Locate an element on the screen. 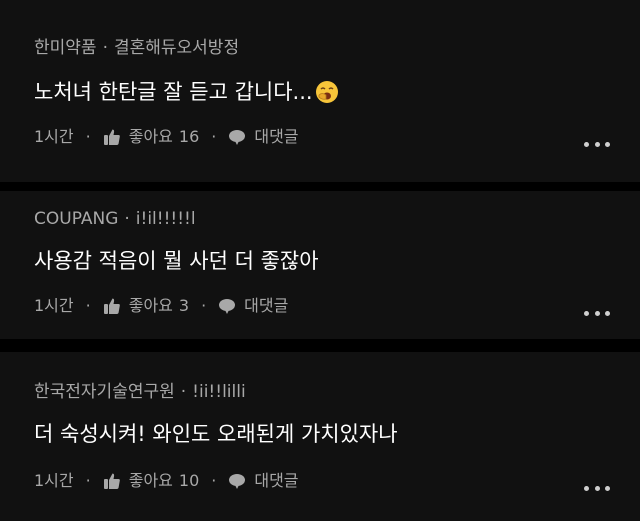  yawning-face-emoji-icon is located at coordinates (326, 92).